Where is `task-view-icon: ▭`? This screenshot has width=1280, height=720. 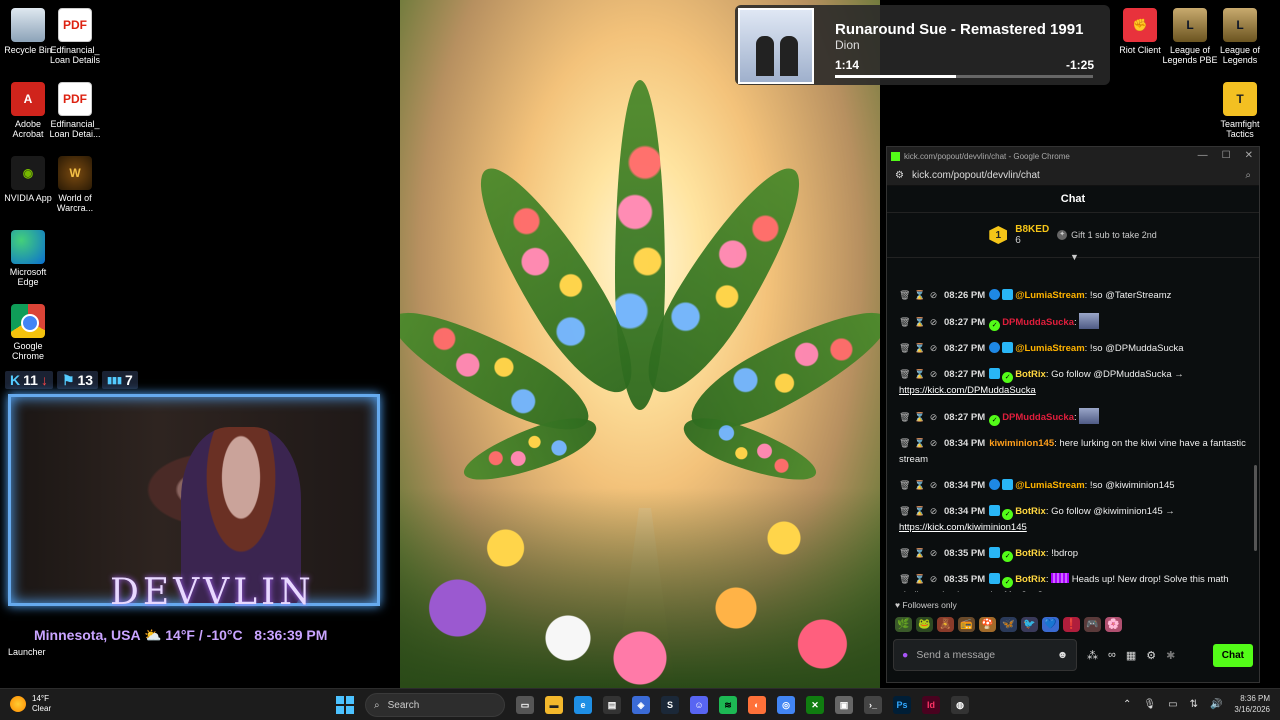 task-view-icon: ▭ is located at coordinates (525, 705).